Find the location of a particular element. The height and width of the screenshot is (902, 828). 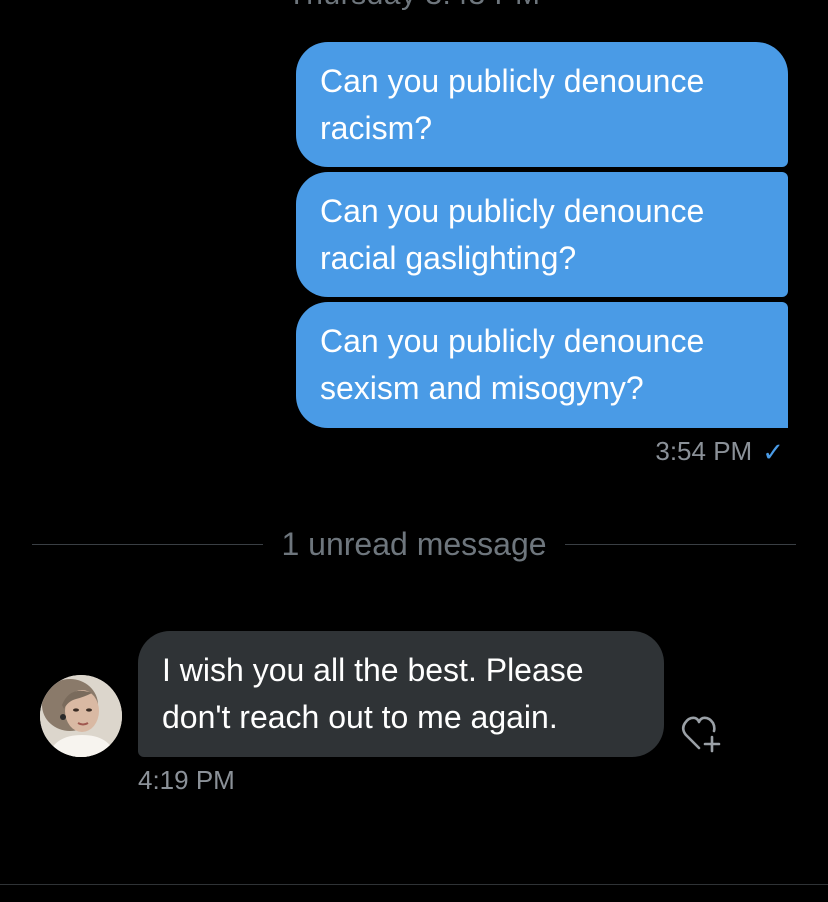

sent-timestamp: 3:54 PM is located at coordinates (704, 451).